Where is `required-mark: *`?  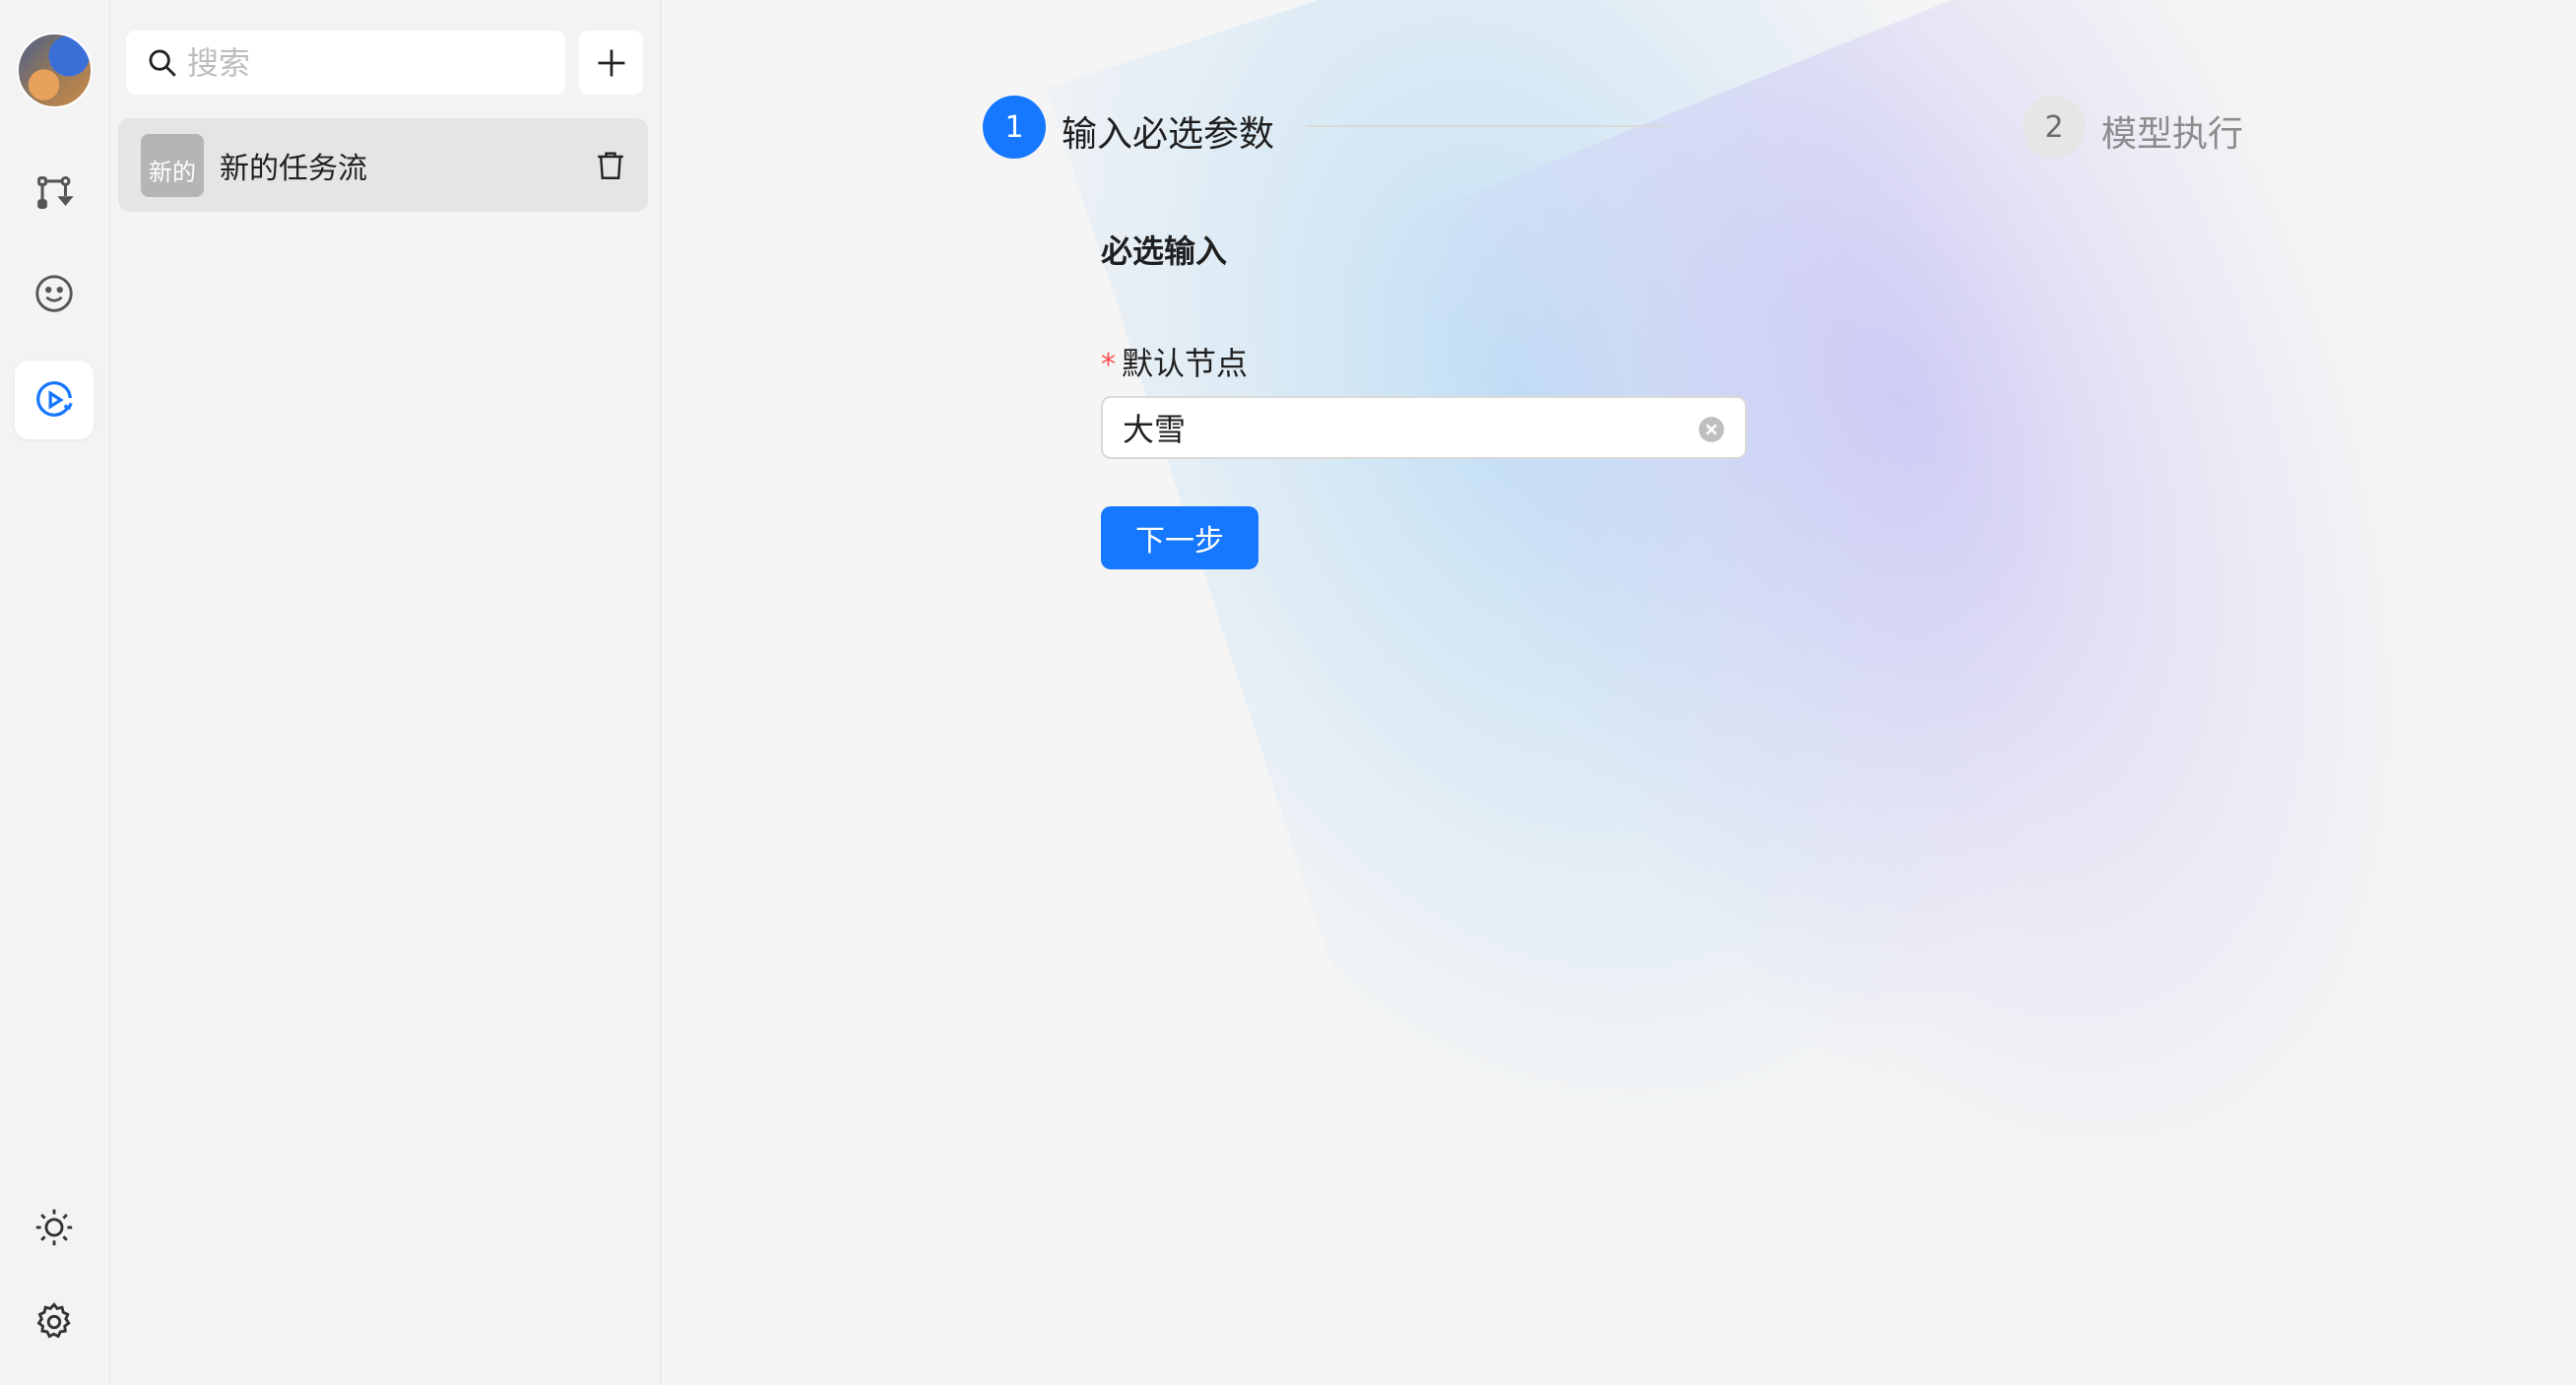 required-mark: * is located at coordinates (1108, 365).